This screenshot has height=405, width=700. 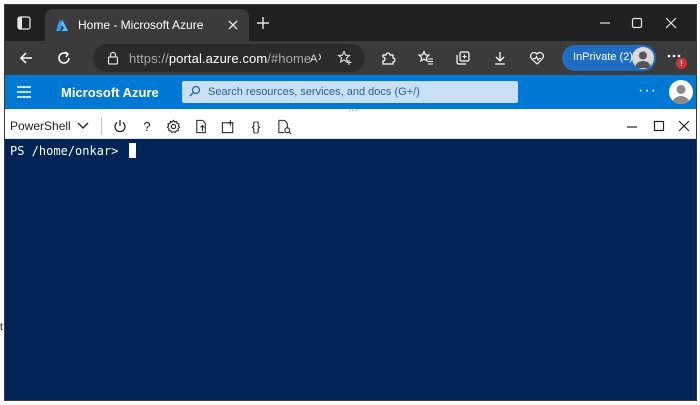 I want to click on extensions-icon, so click(x=388, y=58).